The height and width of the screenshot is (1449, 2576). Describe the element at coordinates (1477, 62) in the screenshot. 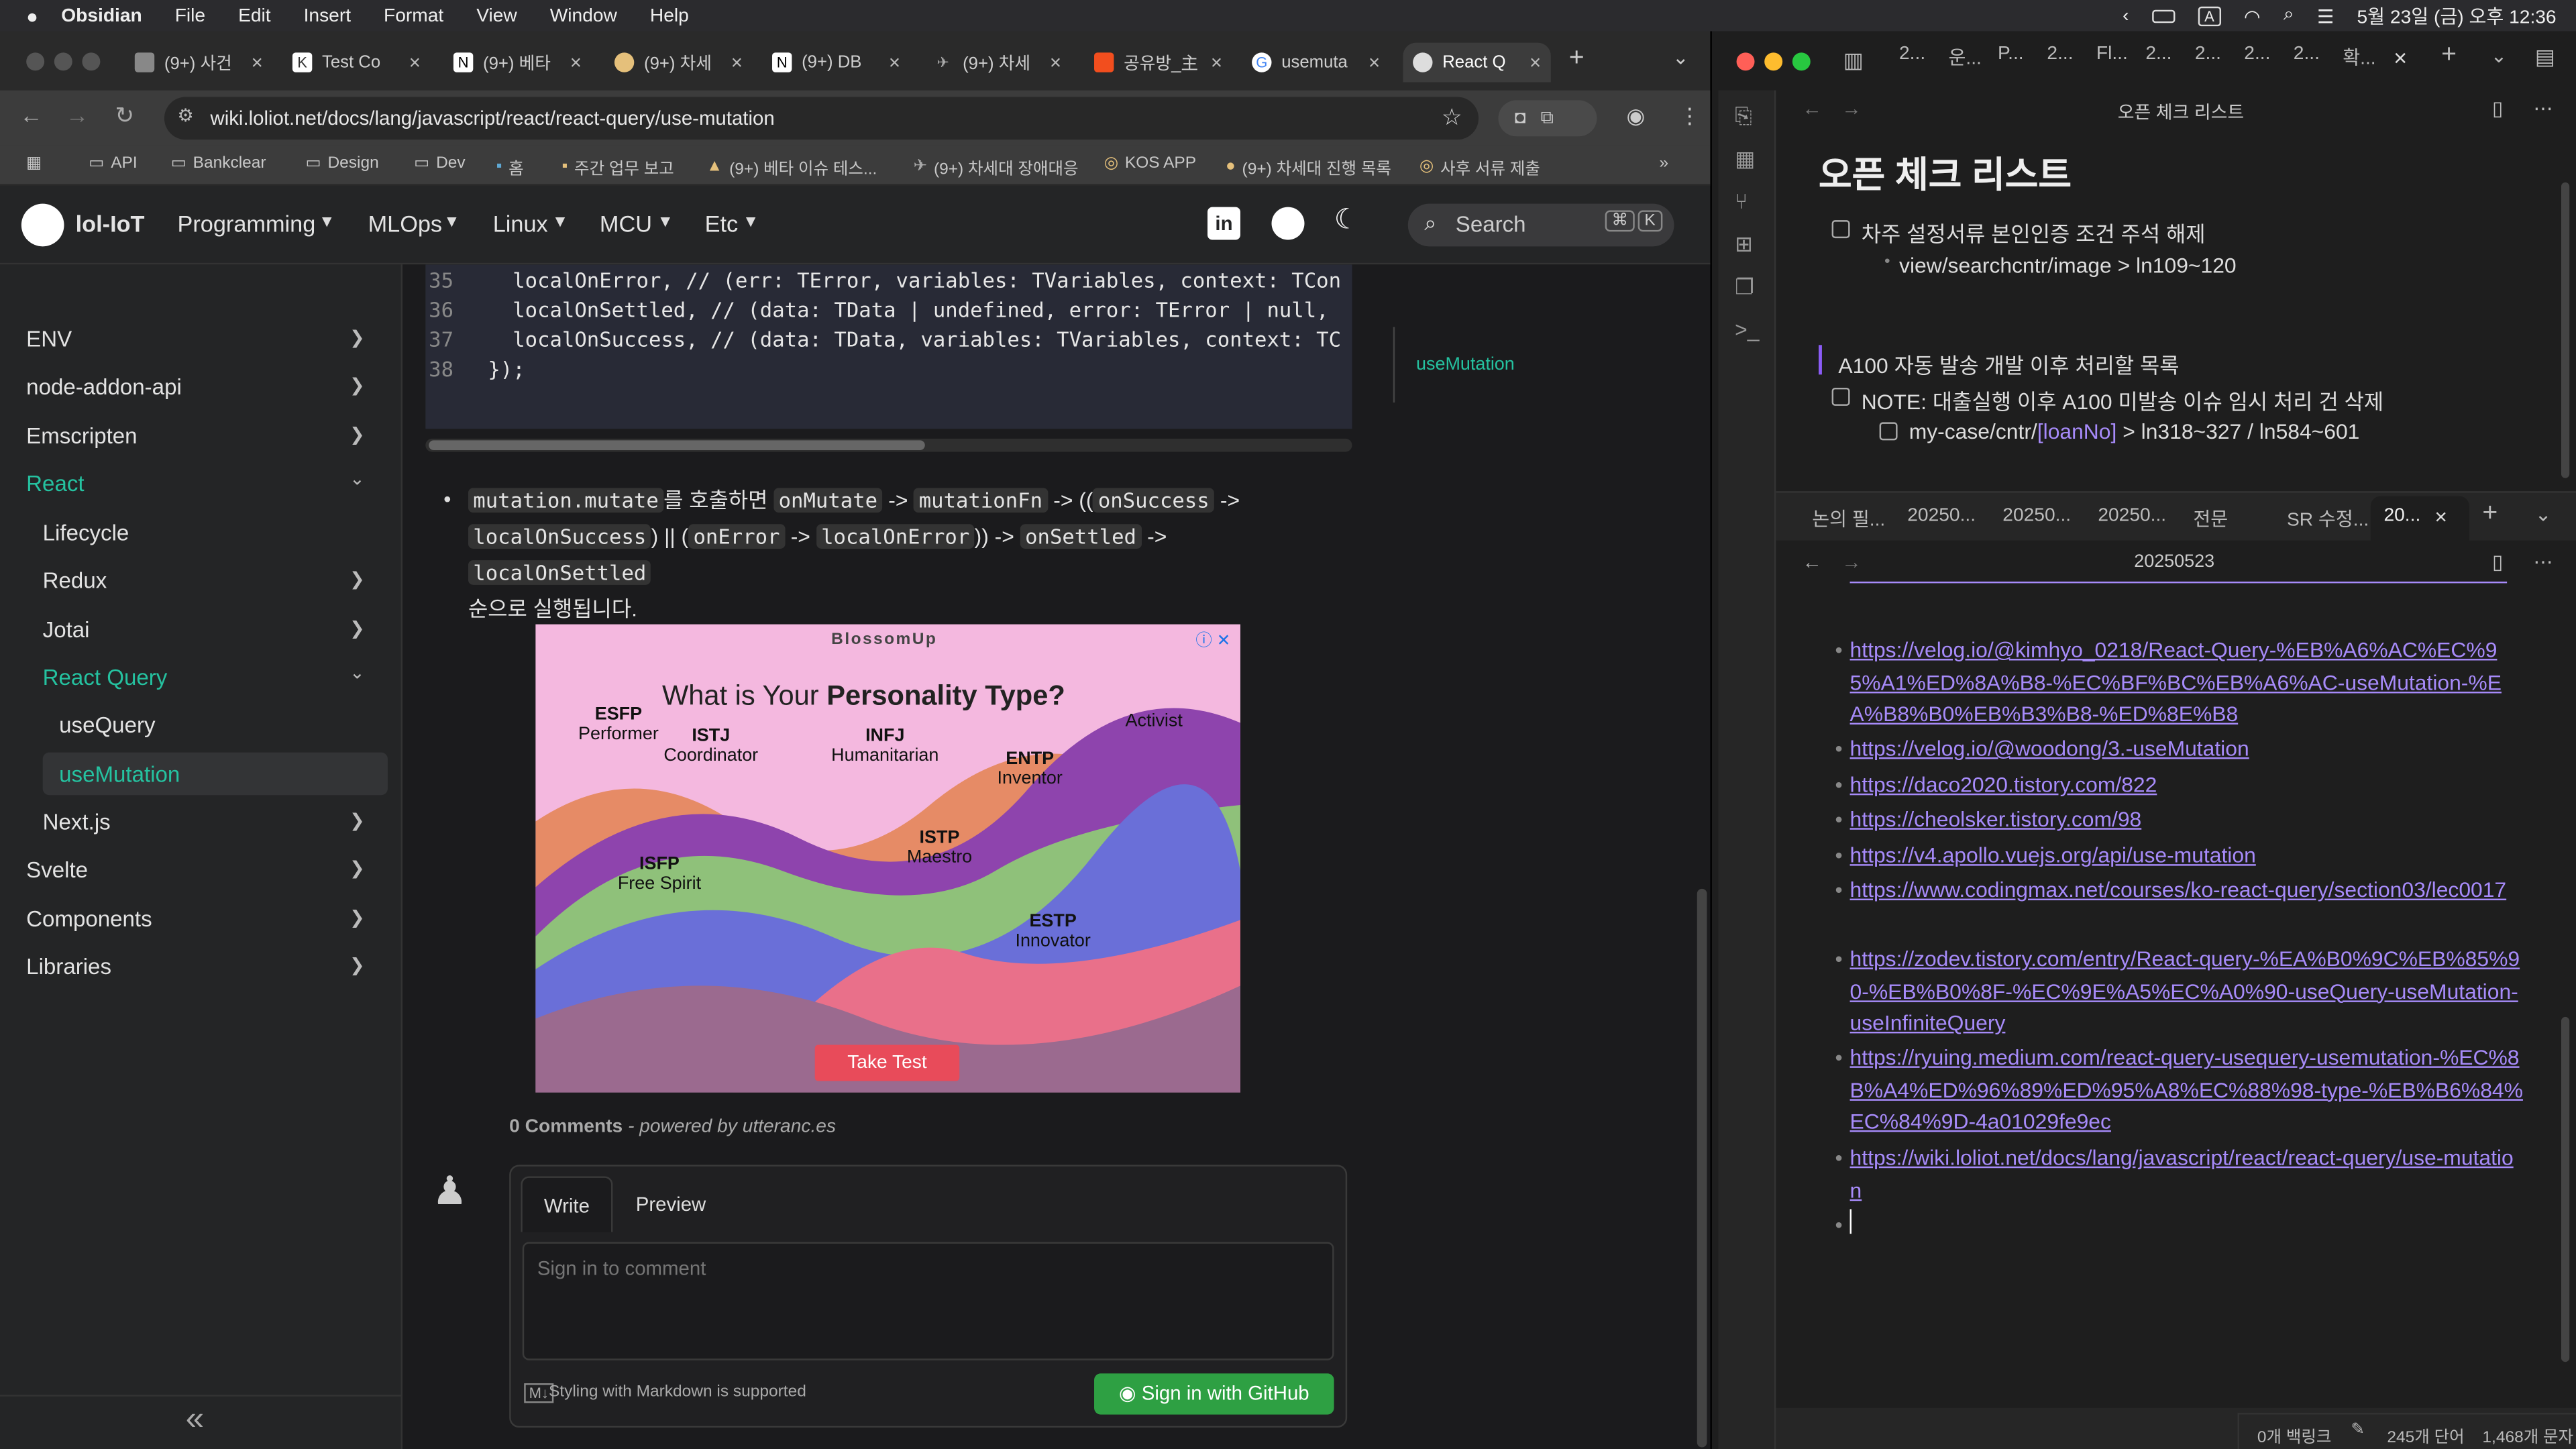

I see `browser-tab-active: React Q ×` at that location.